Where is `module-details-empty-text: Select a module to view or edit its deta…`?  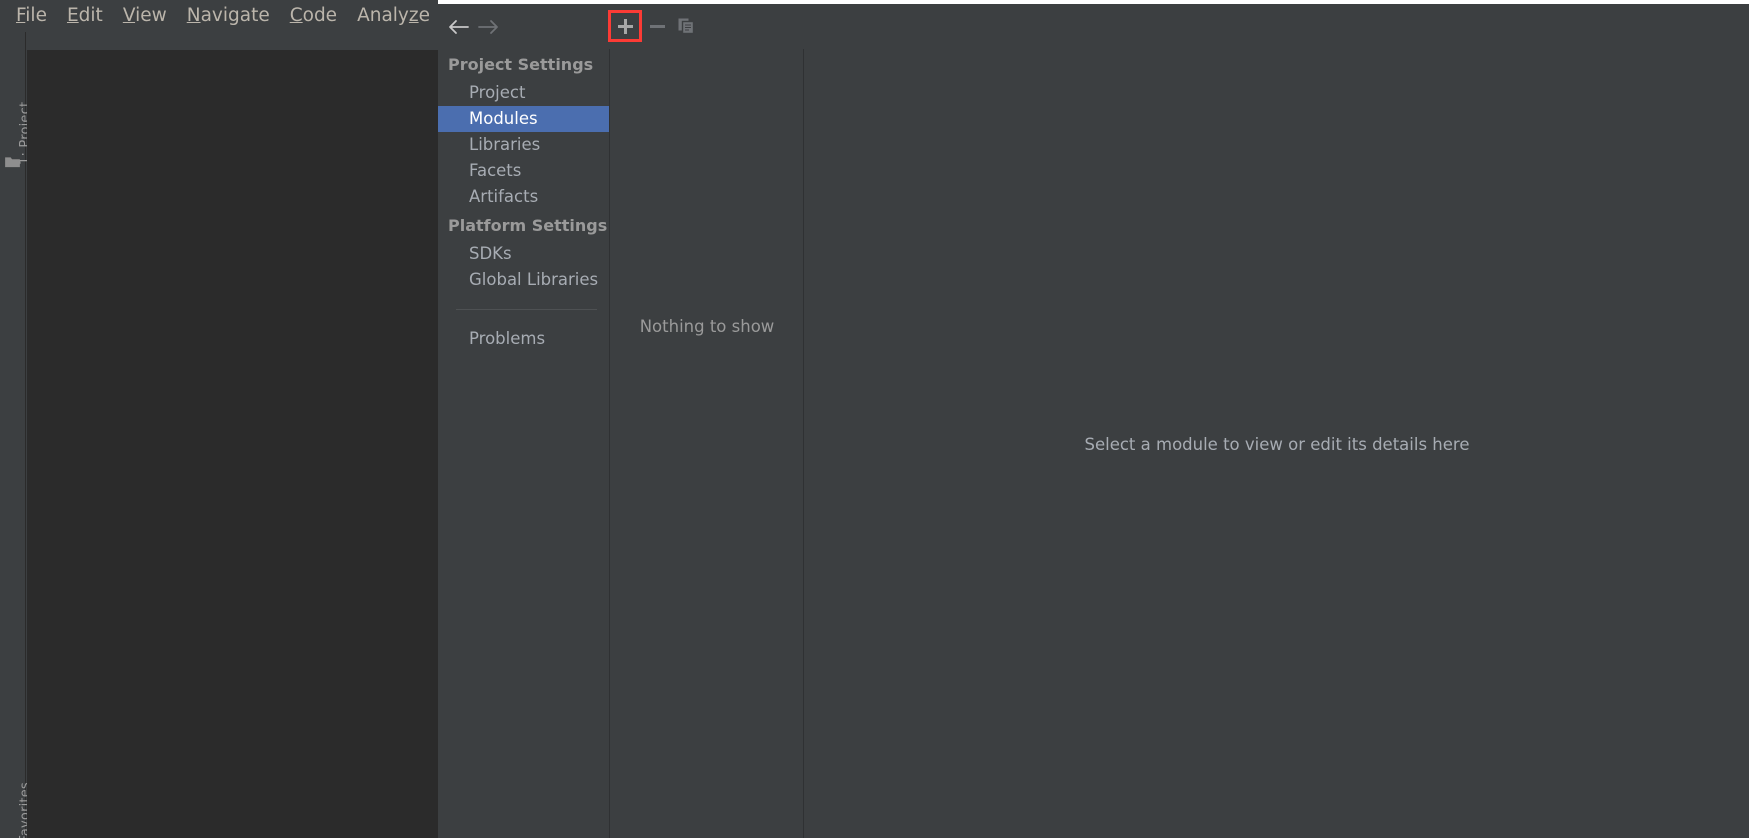 module-details-empty-text: Select a module to view or edit its deta… is located at coordinates (1277, 444).